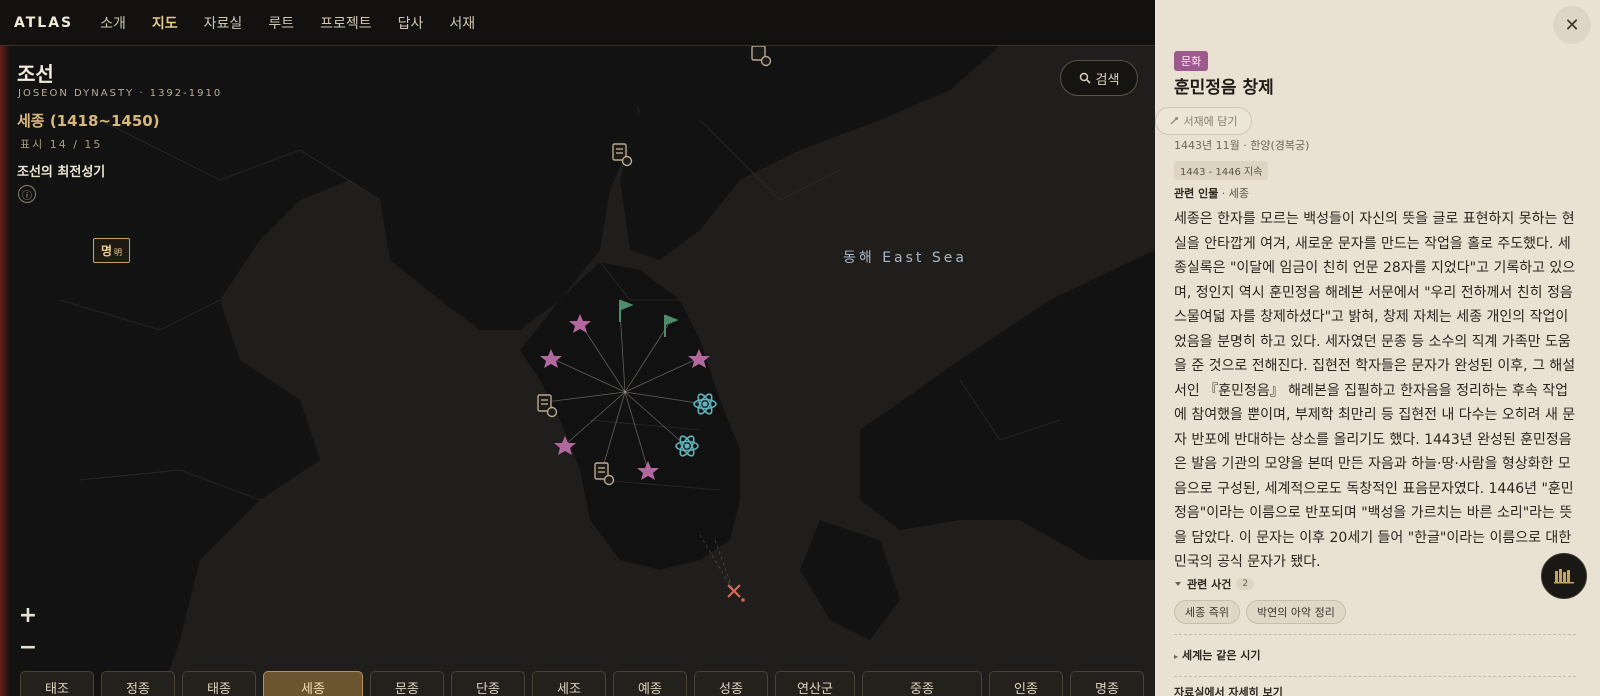  What do you see at coordinates (1296, 612) in the screenshot?
I see `related-event-chip: 박연의 아악 정리` at bounding box center [1296, 612].